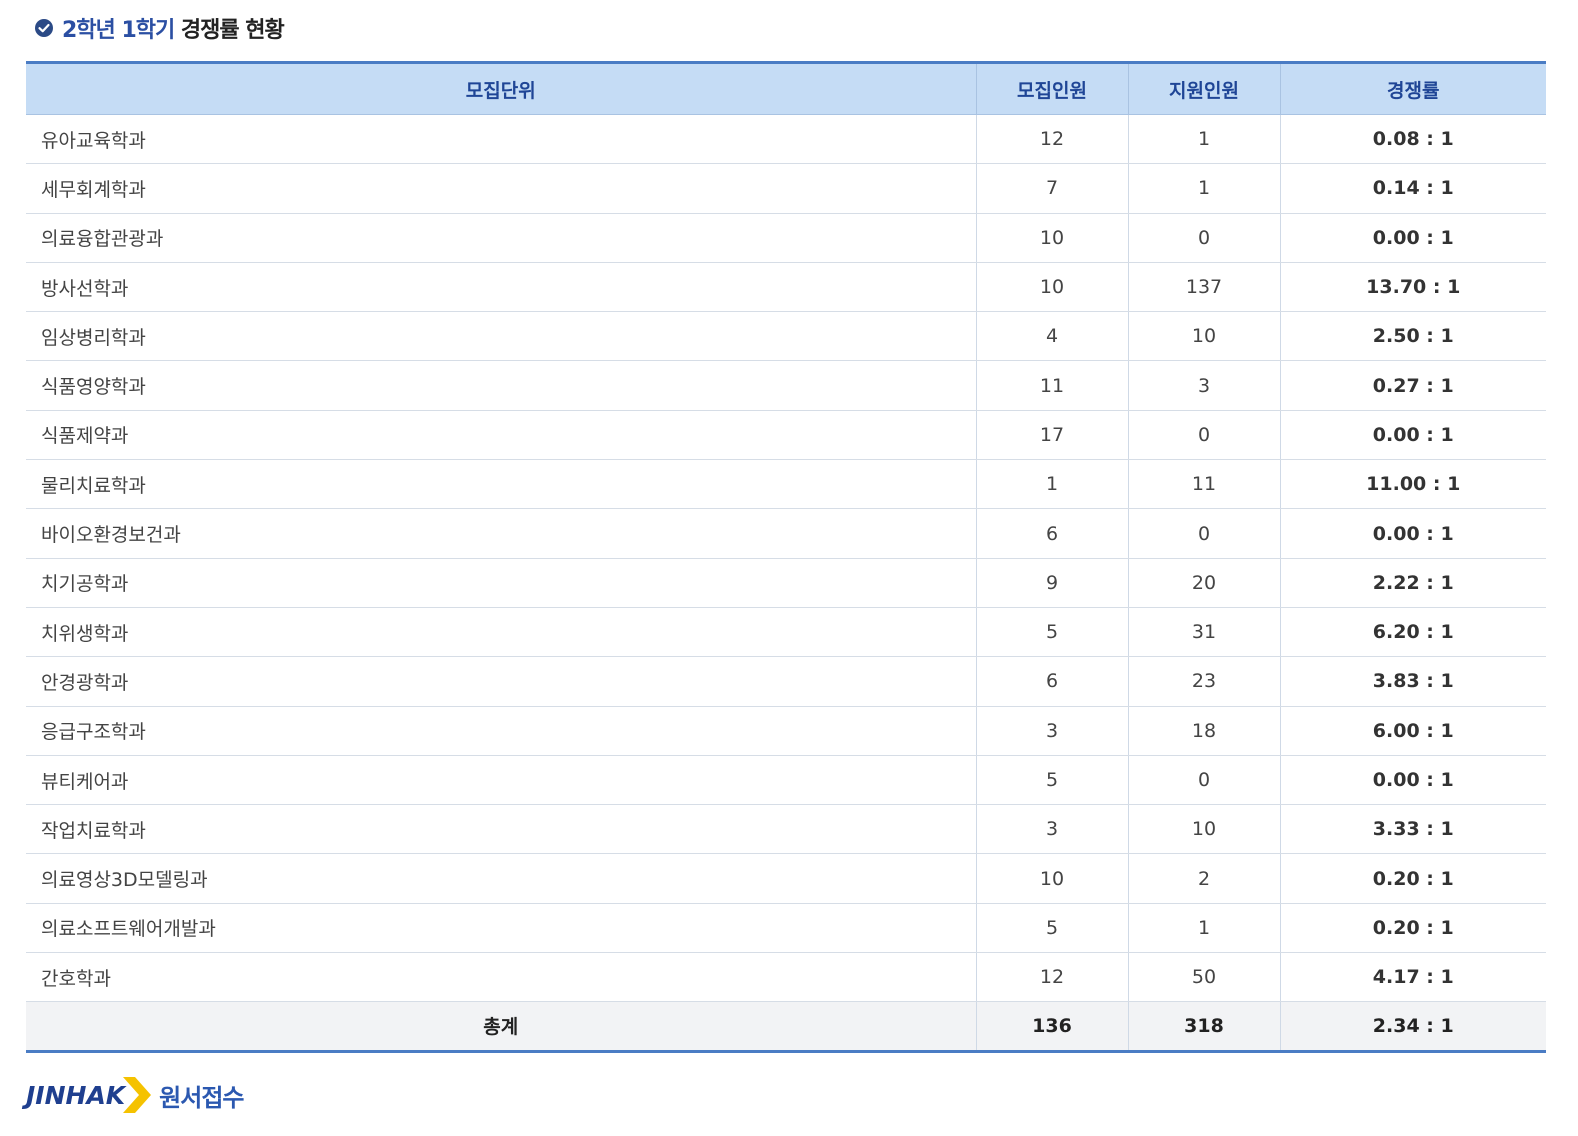 The width and height of the screenshot is (1578, 1136). Describe the element at coordinates (1412, 731) in the screenshot. I see `cell-ratio: 6.00 : 1` at that location.